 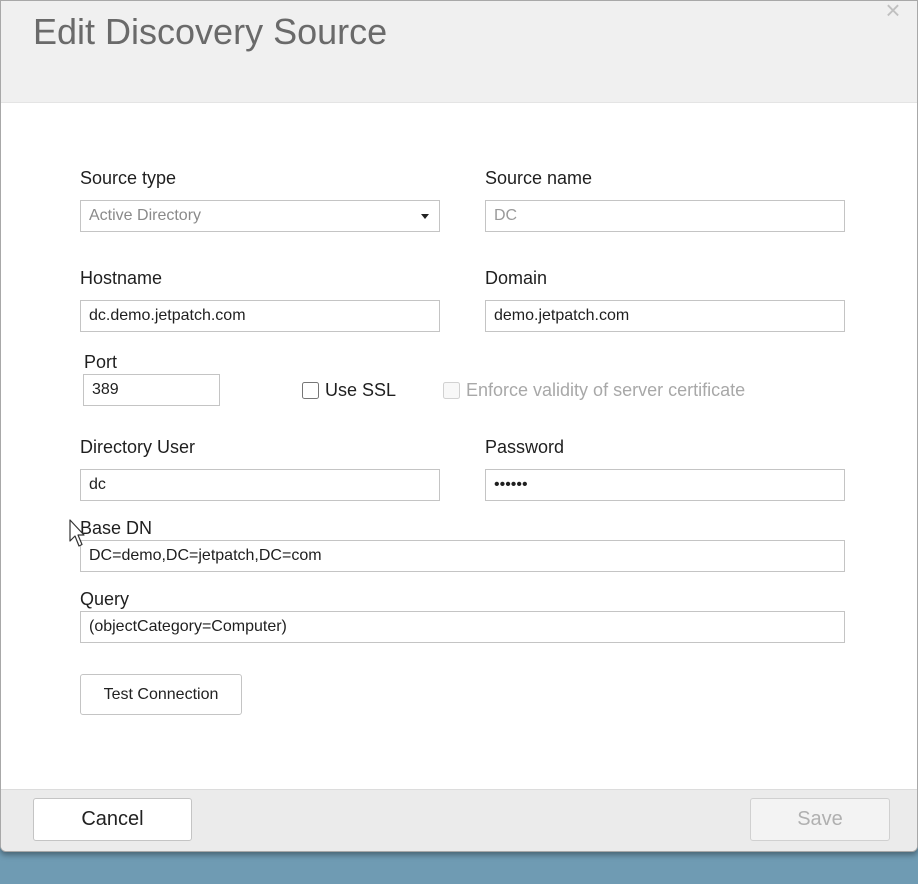 What do you see at coordinates (210, 32) in the screenshot?
I see `dialog-title: Edit Discovery Source` at bounding box center [210, 32].